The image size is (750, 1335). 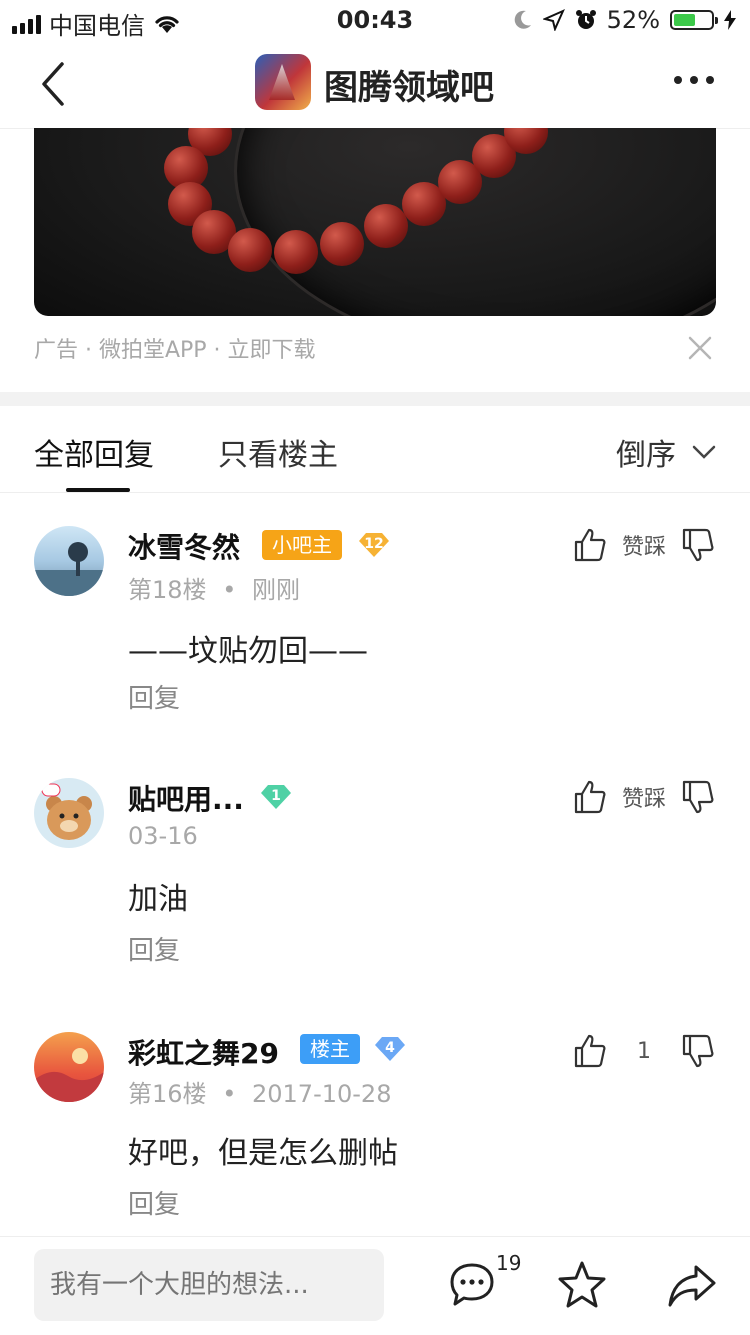 What do you see at coordinates (375, 399) in the screenshot?
I see `section-divider` at bounding box center [375, 399].